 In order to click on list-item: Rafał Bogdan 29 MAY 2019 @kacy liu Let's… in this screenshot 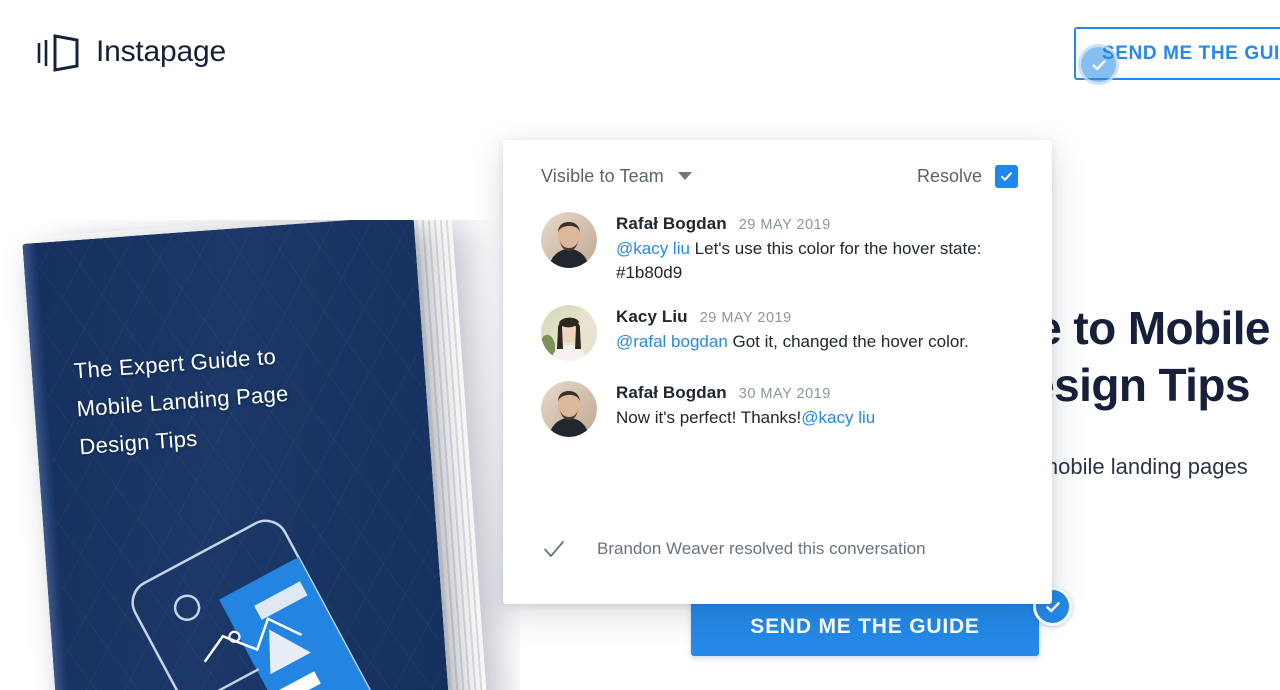, I will do `click(777, 248)`.